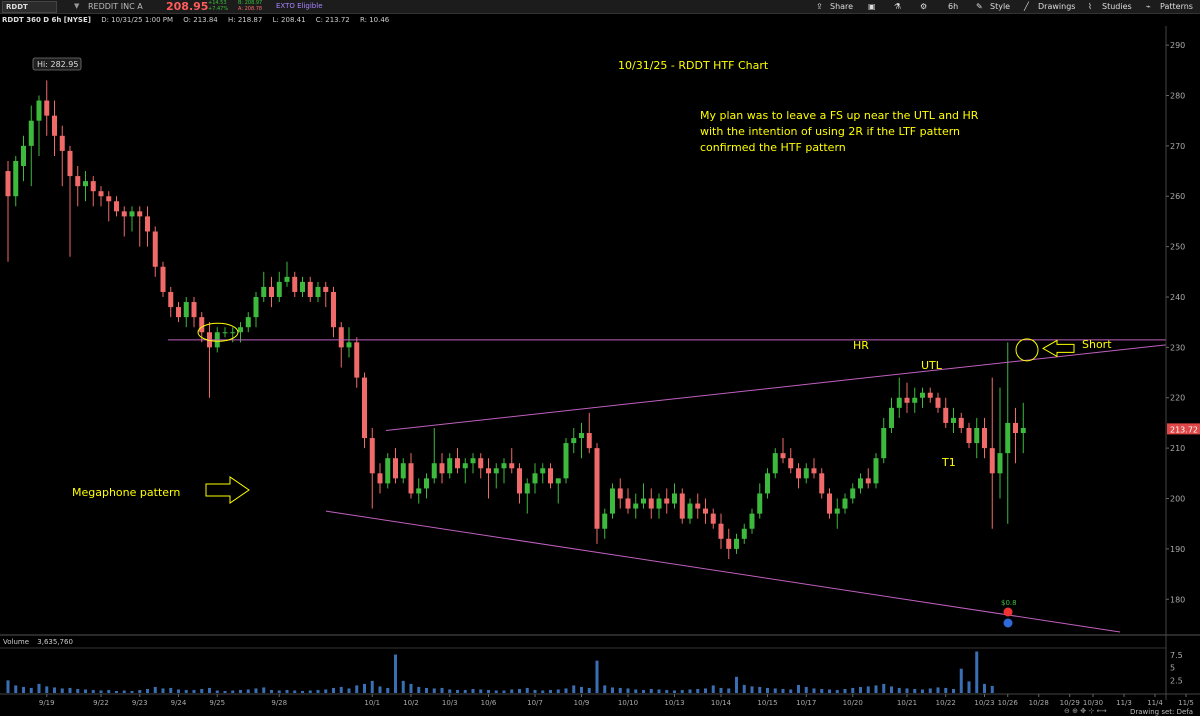 The height and width of the screenshot is (716, 1200). Describe the element at coordinates (806, 703) in the screenshot. I see `time-tick-label: 10/17` at that location.